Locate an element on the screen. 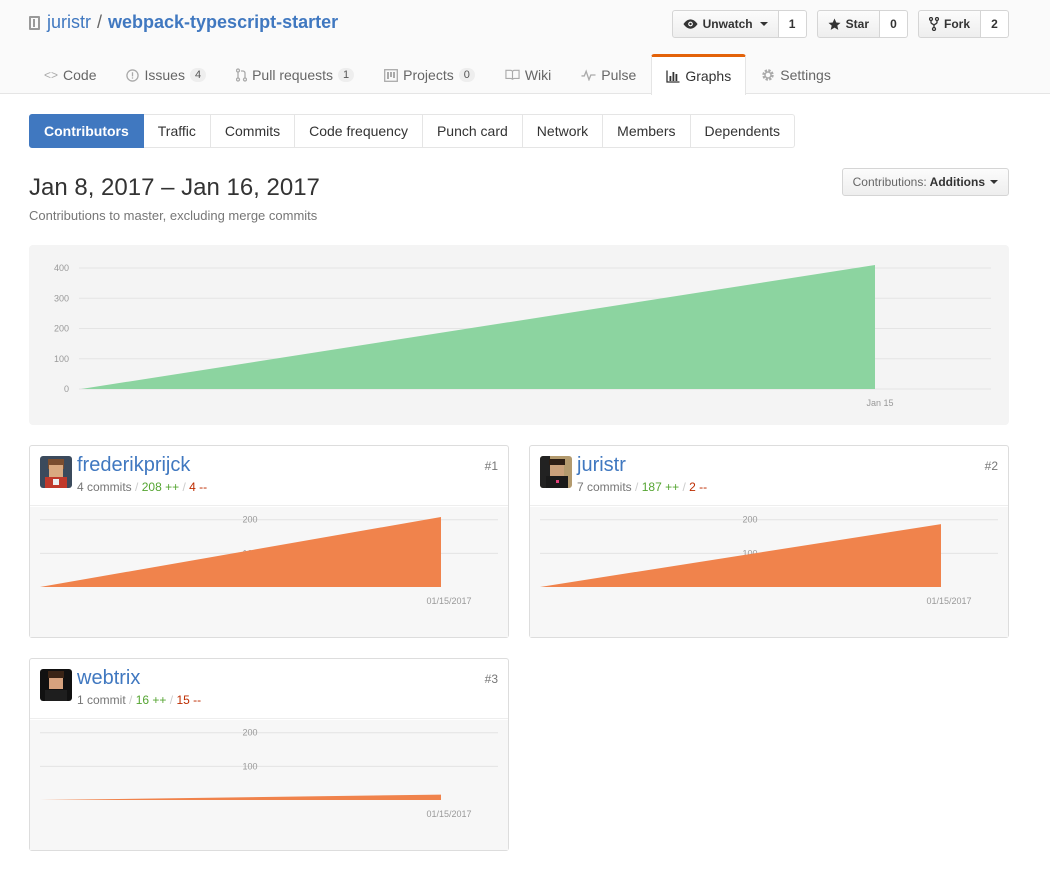 The image size is (1050, 870). commit-count-link: 7 commits is located at coordinates (604, 487).